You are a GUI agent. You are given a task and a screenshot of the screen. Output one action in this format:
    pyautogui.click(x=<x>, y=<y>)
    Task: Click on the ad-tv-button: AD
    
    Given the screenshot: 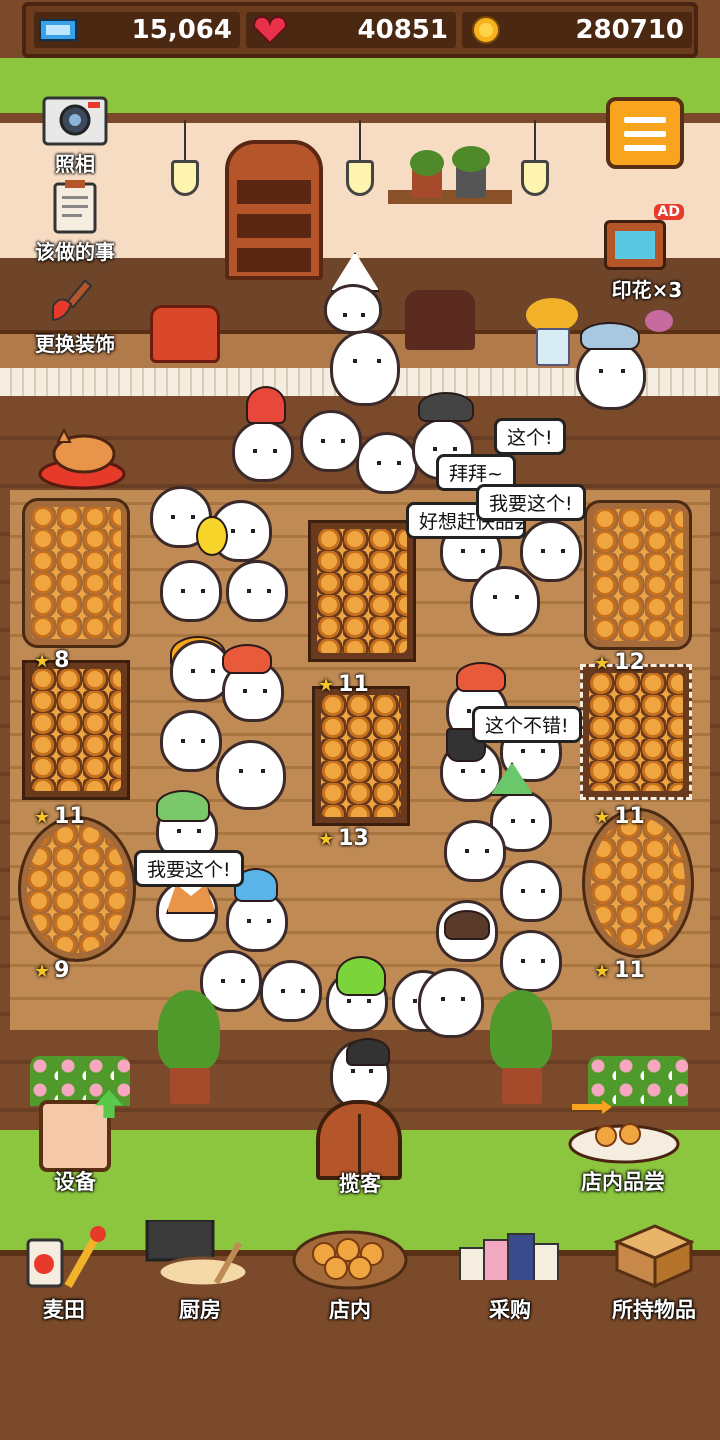 What is the action you would take?
    pyautogui.click(x=644, y=239)
    